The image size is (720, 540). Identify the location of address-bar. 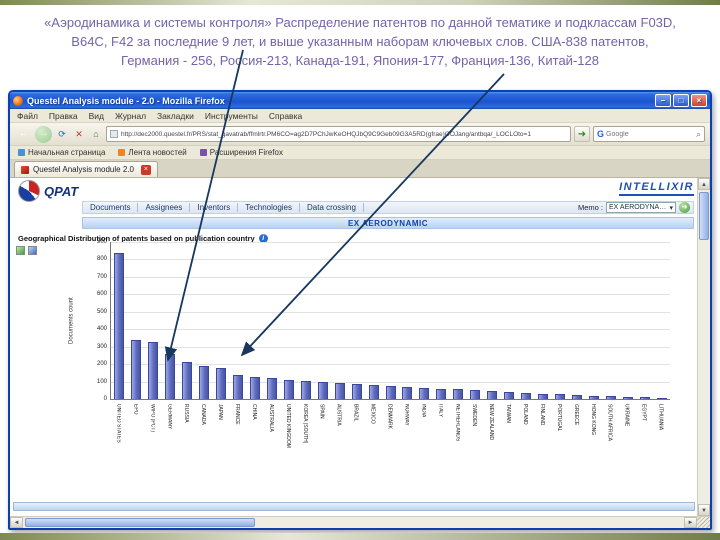
(338, 134).